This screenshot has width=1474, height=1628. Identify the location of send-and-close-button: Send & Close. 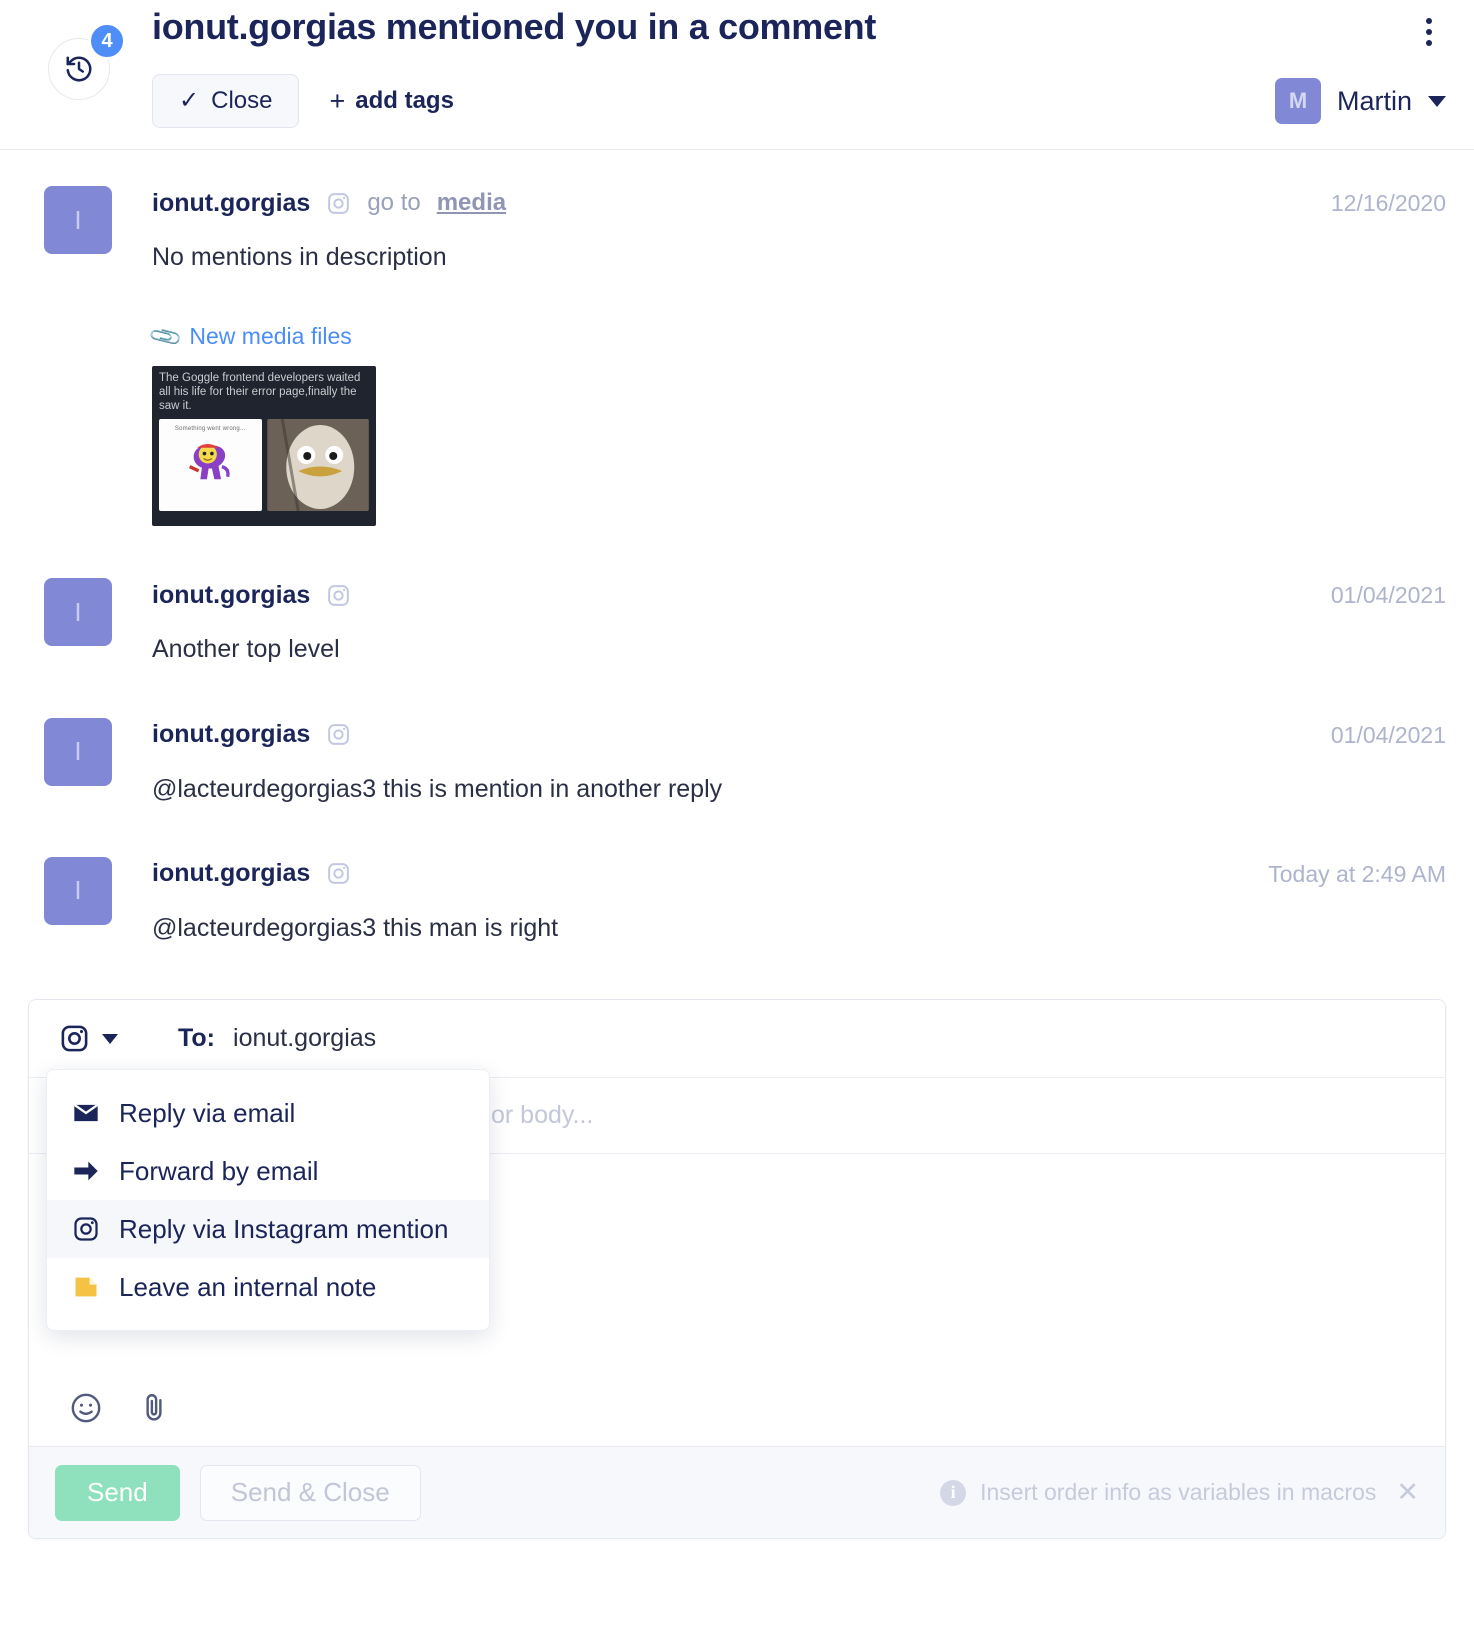
(310, 1492).